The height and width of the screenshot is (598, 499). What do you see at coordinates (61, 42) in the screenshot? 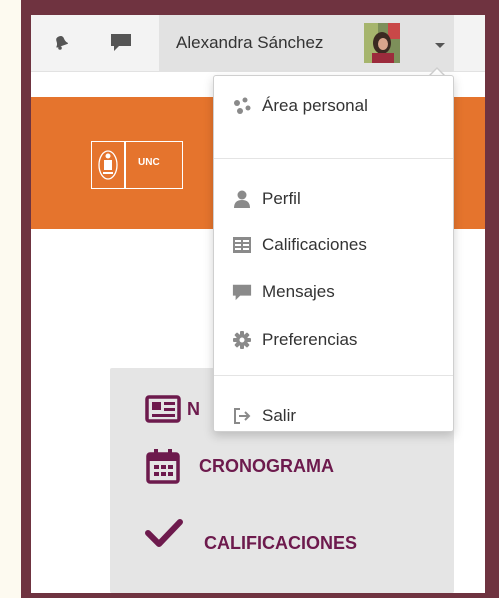
I see `bell-icon` at bounding box center [61, 42].